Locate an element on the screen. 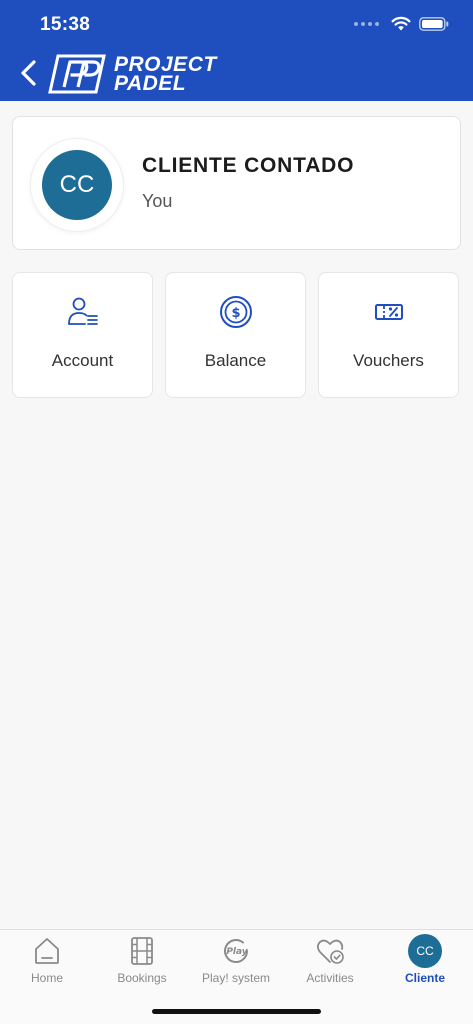  tab-home-label: Home is located at coordinates (46, 978).